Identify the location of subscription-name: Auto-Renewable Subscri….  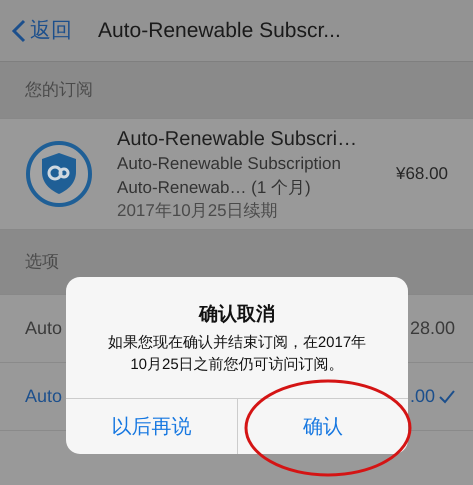
(237, 139).